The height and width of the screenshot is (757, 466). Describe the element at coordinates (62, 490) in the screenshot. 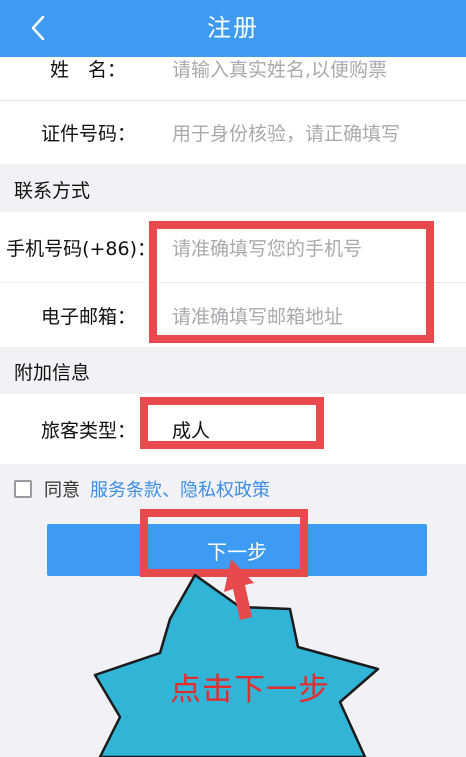

I see `agree-text: 同意` at that location.